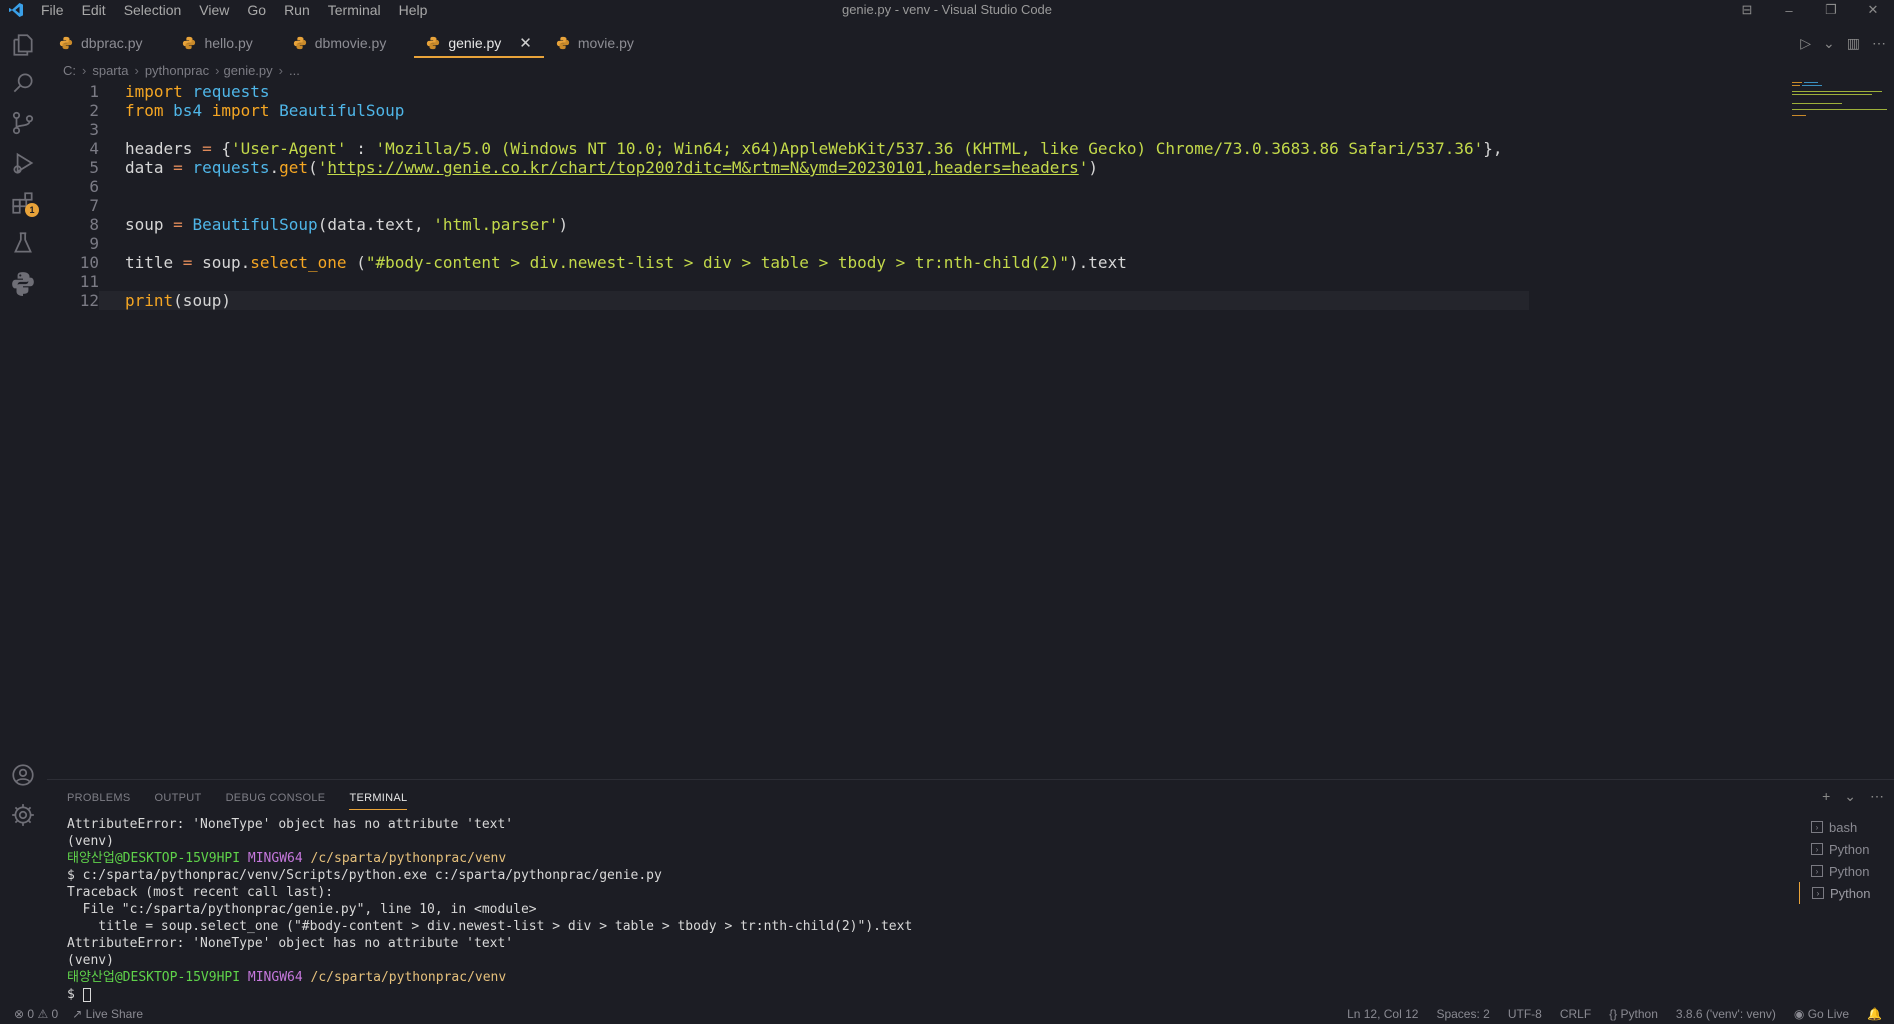  What do you see at coordinates (23, 815) in the screenshot?
I see `gear-icon` at bounding box center [23, 815].